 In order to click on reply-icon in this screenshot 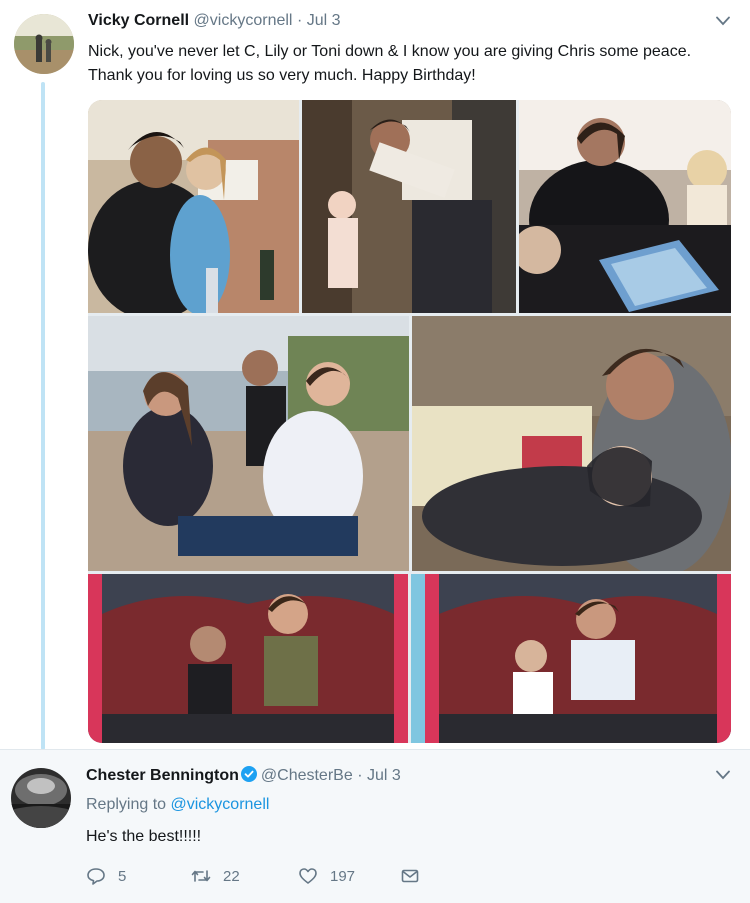, I will do `click(96, 876)`.